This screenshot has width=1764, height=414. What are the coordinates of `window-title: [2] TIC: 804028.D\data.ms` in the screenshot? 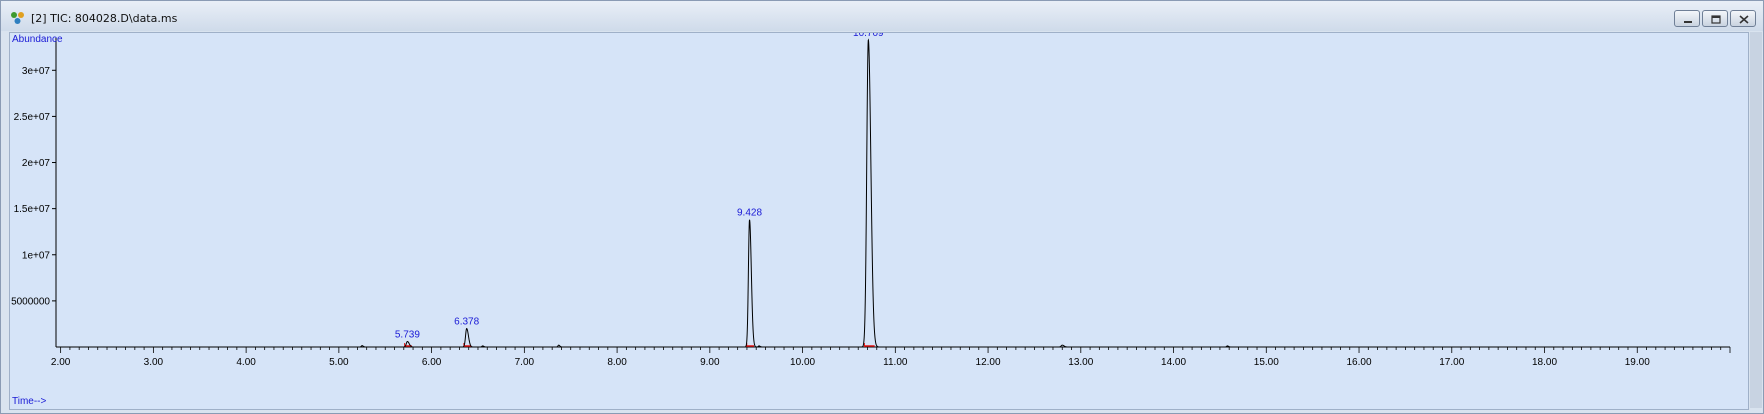 It's located at (104, 18).